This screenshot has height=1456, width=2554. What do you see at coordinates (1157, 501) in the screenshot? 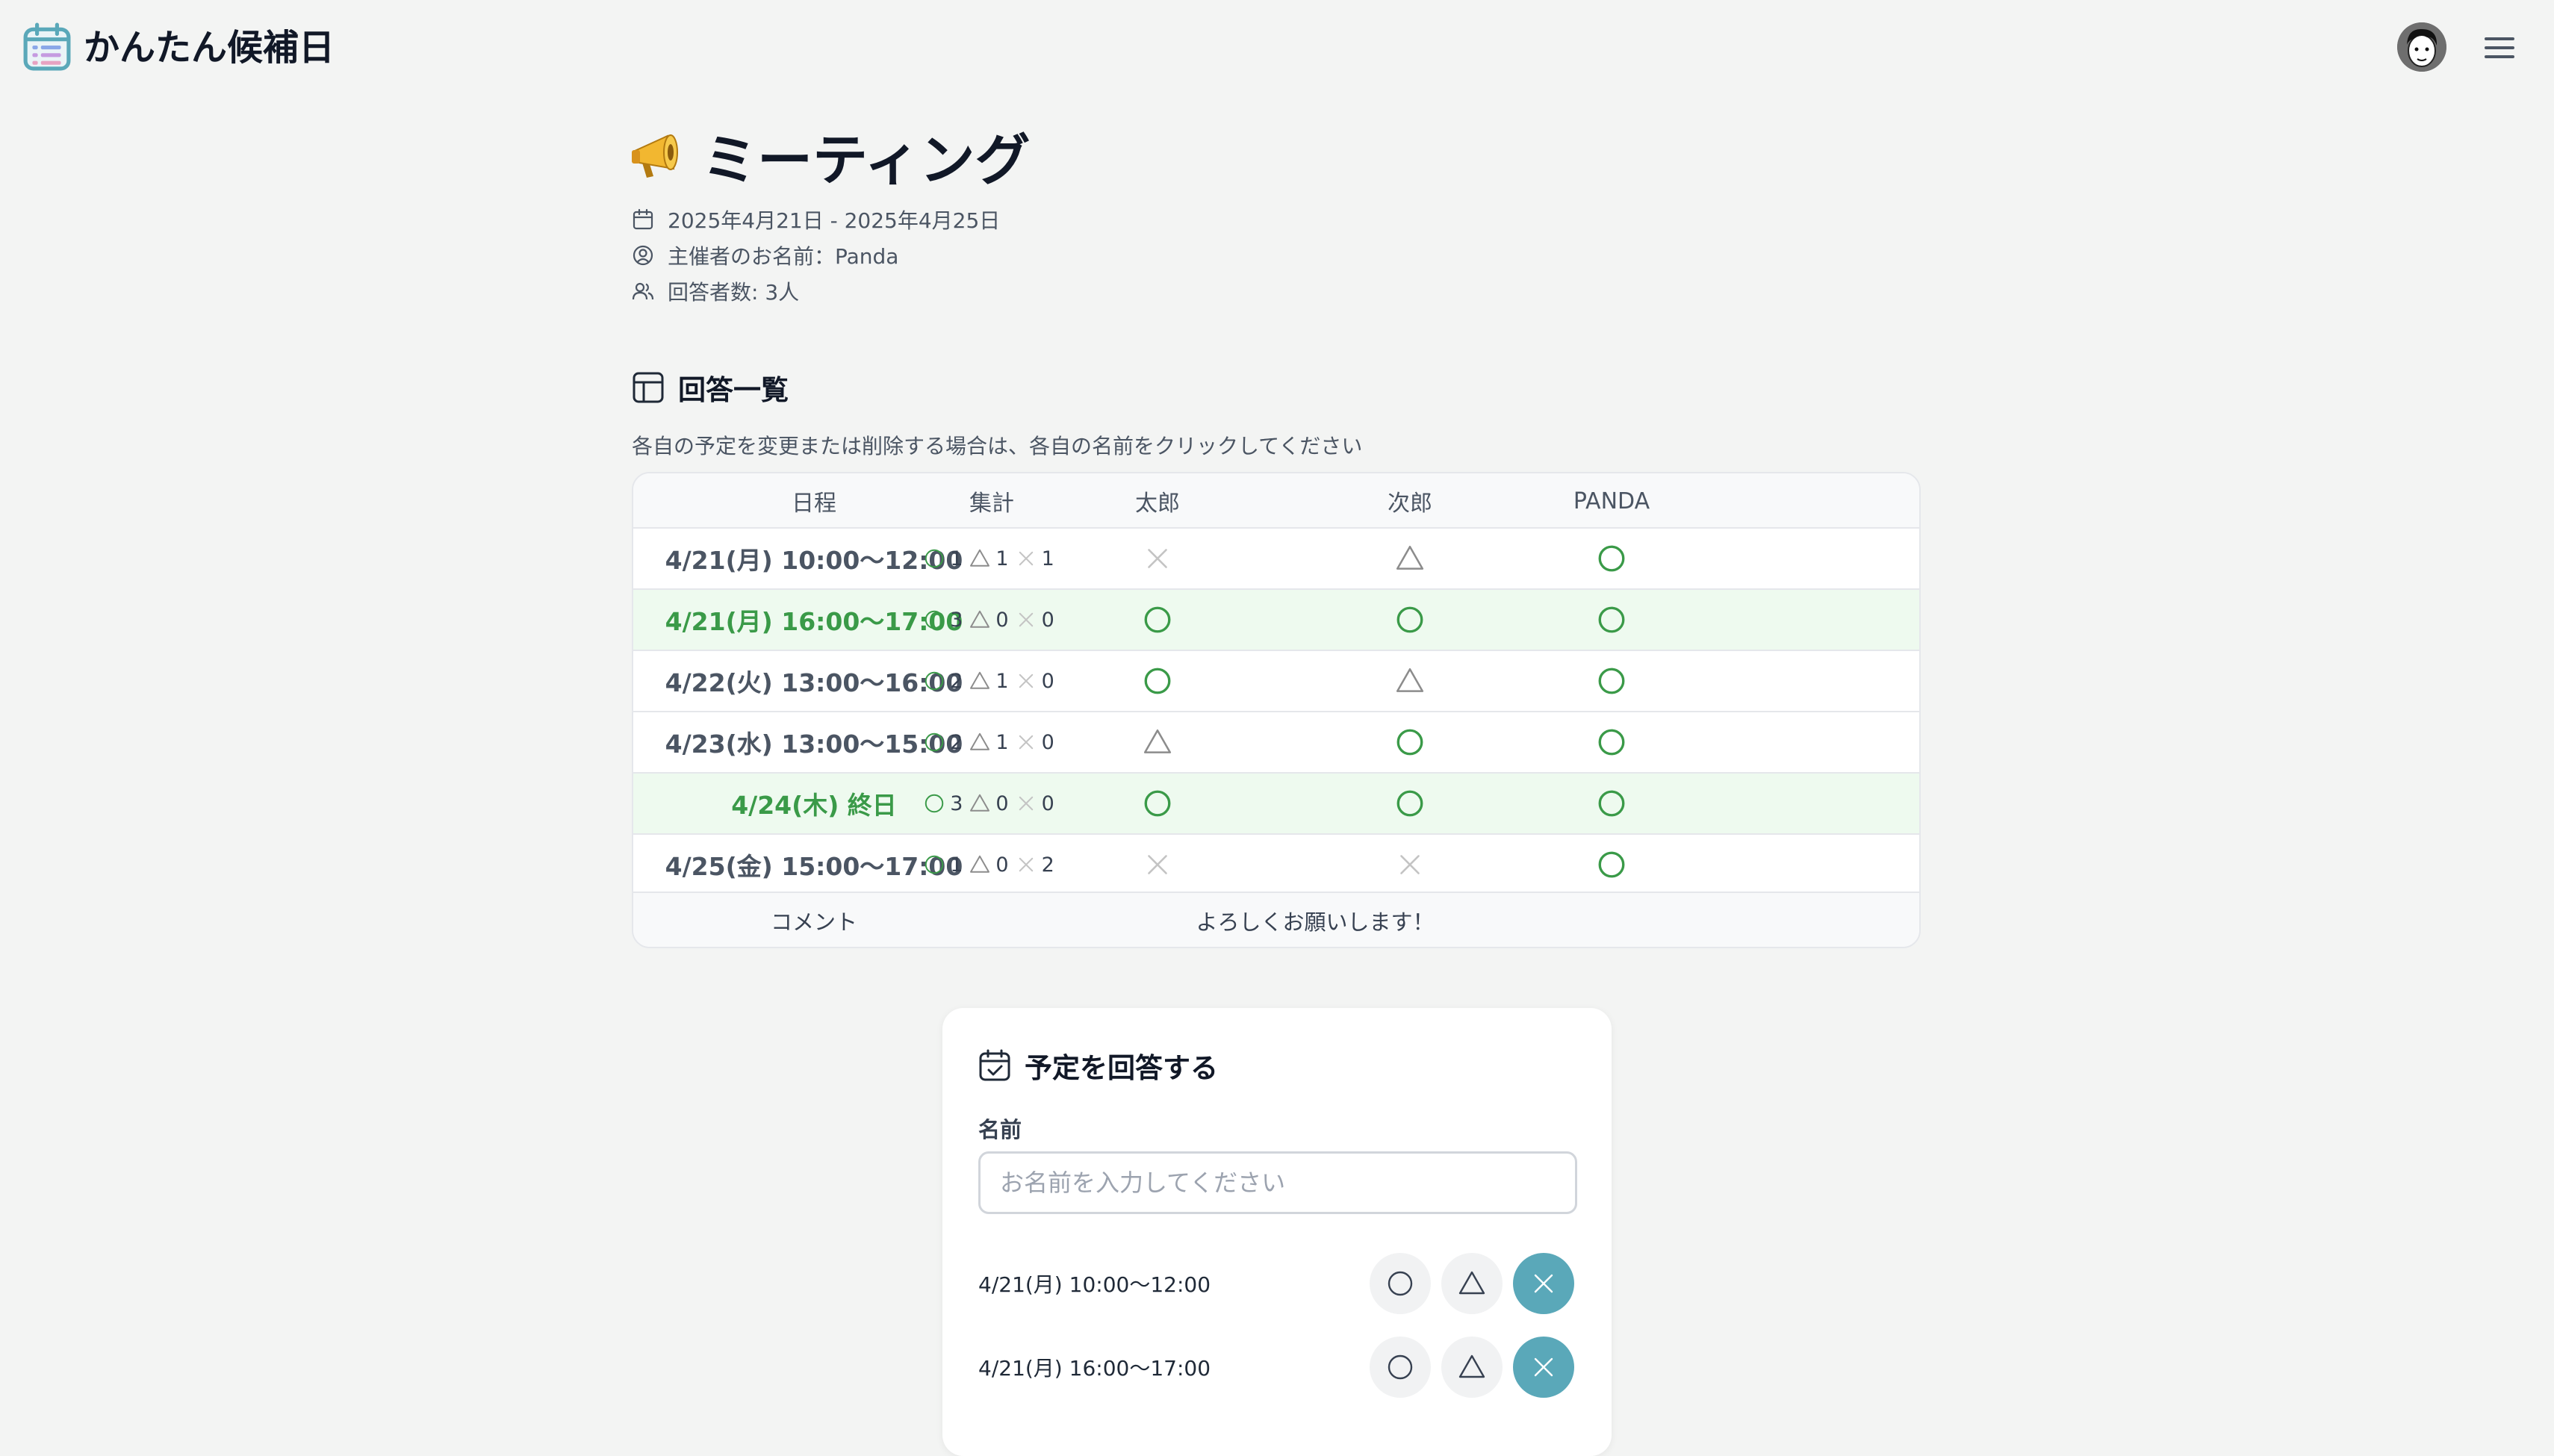
I see `header-taro: 太郎` at bounding box center [1157, 501].